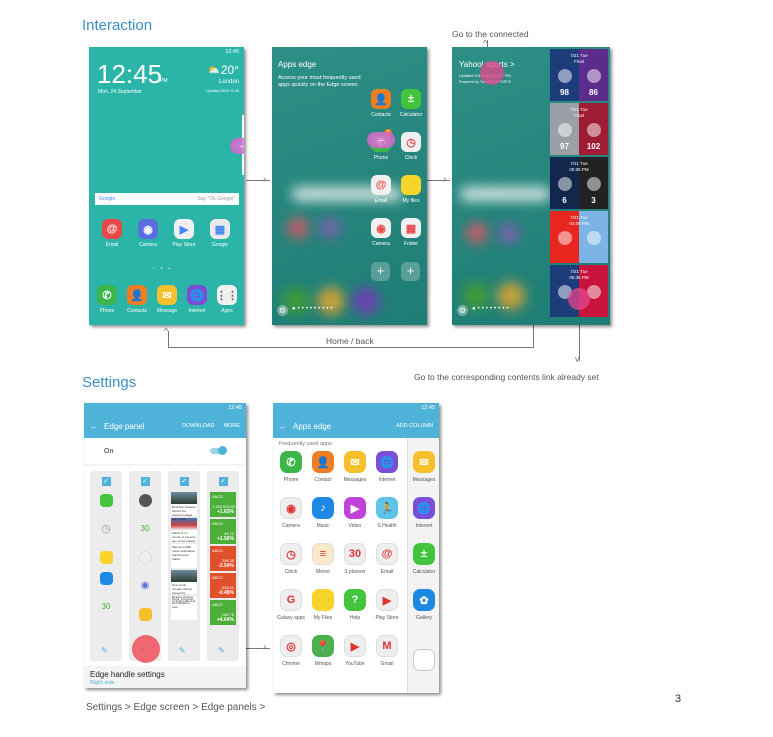  I want to click on grid-app-camera: ◉ Camera, so click(291, 513).